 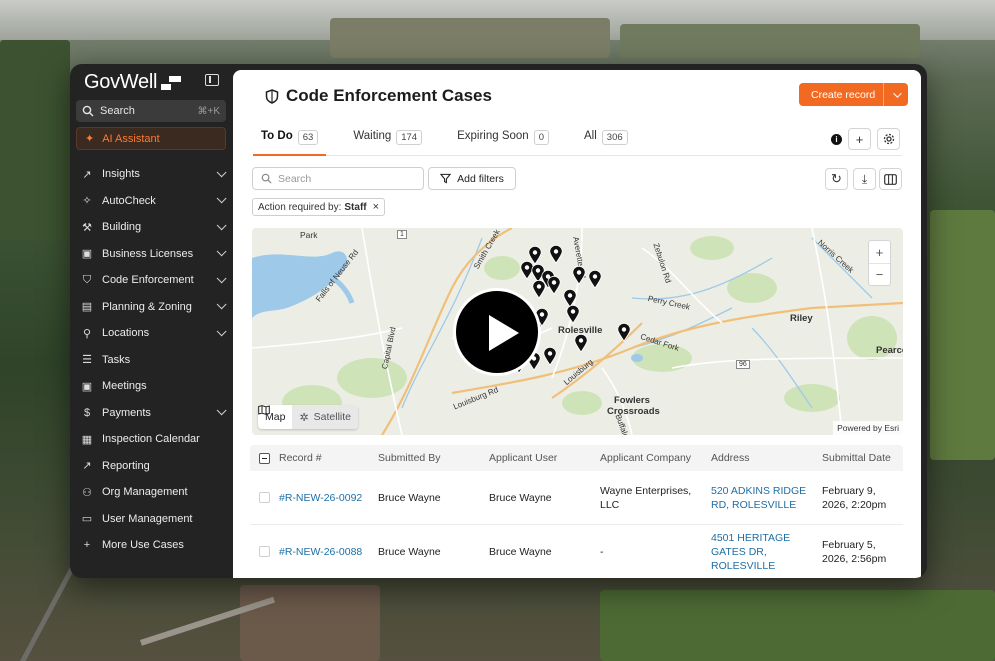 I want to click on columns-button, so click(x=890, y=179).